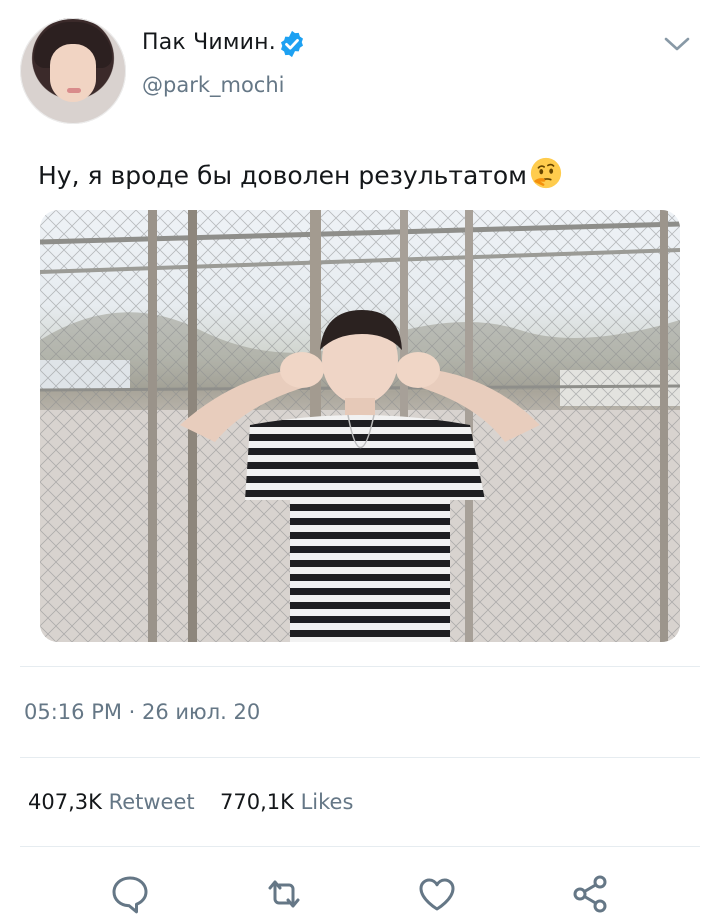  Describe the element at coordinates (677, 44) in the screenshot. I see `chevron-down-icon` at that location.